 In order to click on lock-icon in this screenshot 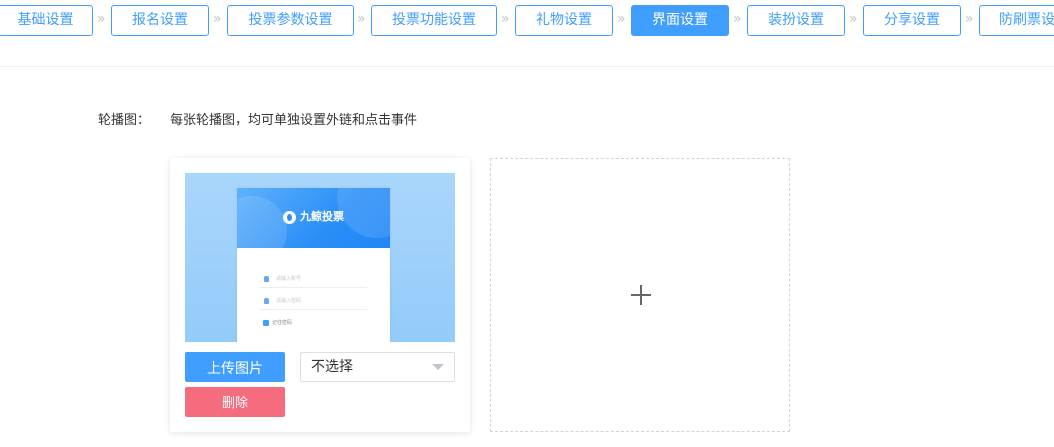, I will do `click(266, 301)`.